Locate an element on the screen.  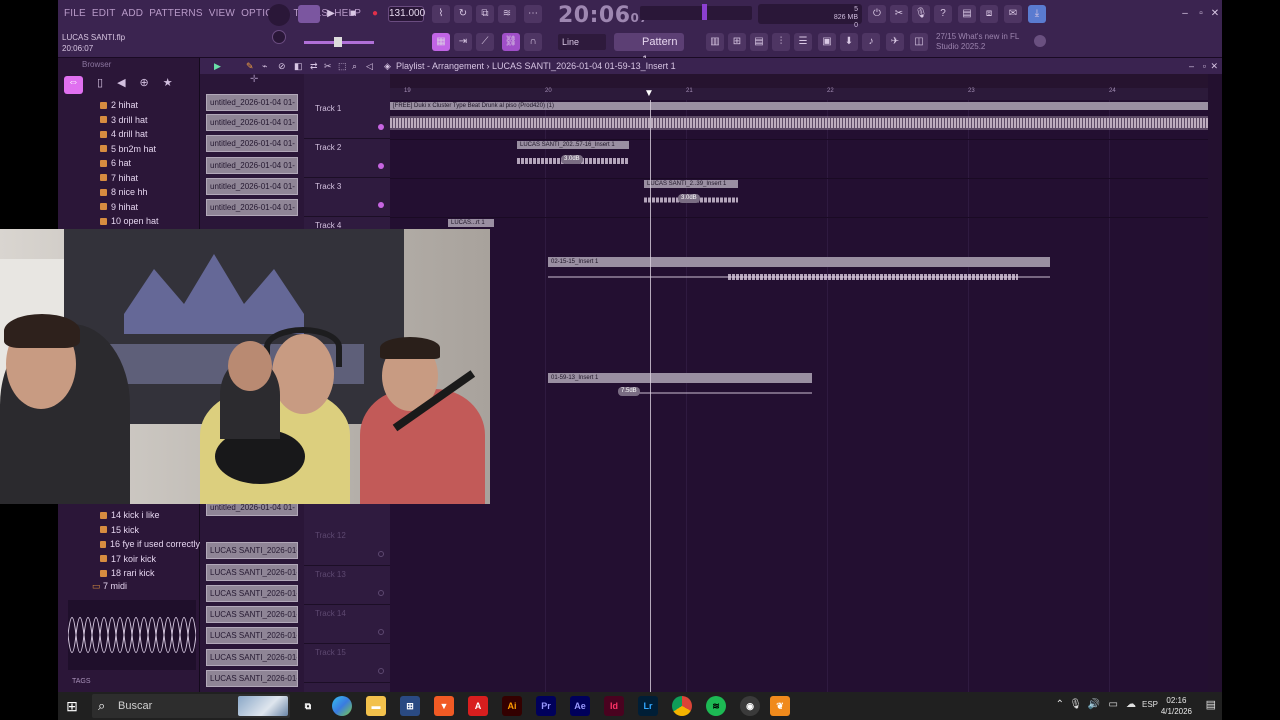
indesign-icon: Id is located at coordinates (614, 706).